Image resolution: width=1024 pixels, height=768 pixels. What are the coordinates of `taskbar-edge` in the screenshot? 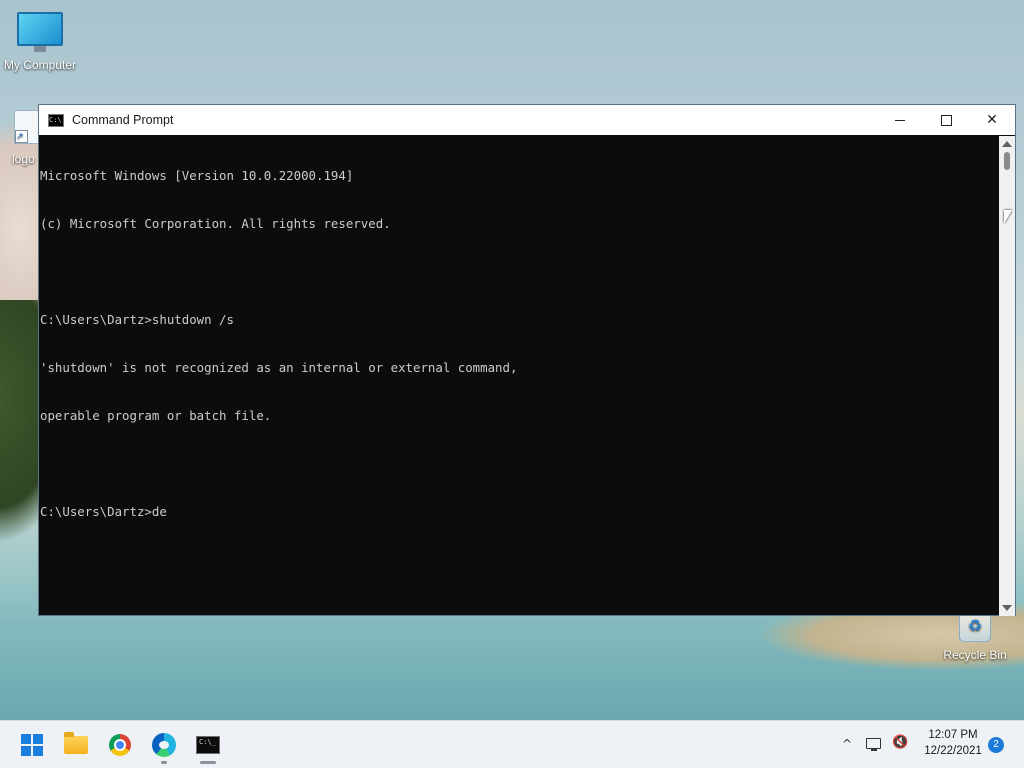 It's located at (164, 746).